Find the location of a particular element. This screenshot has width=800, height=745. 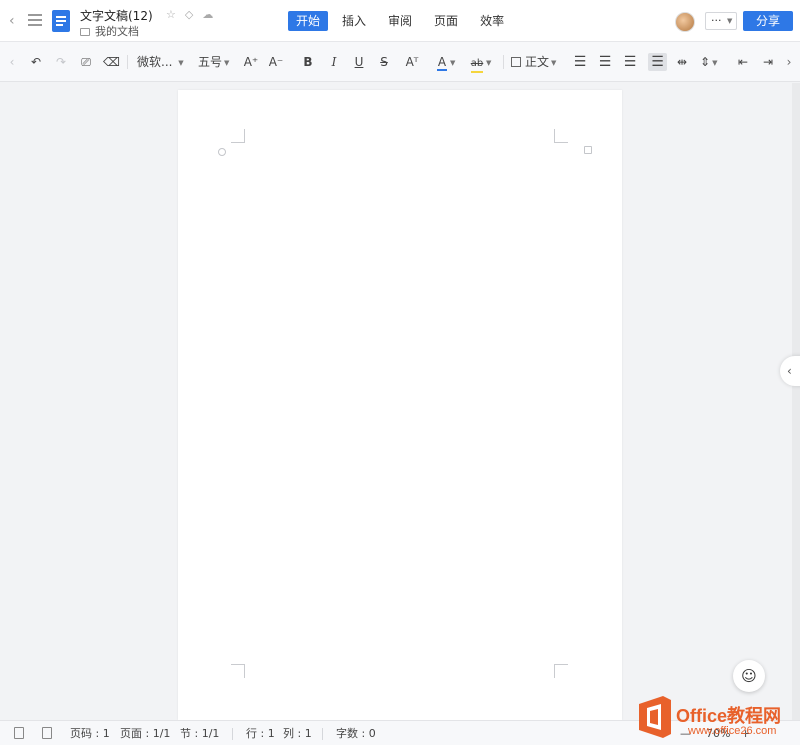

margin-corner-bottom-right is located at coordinates (561, 671).